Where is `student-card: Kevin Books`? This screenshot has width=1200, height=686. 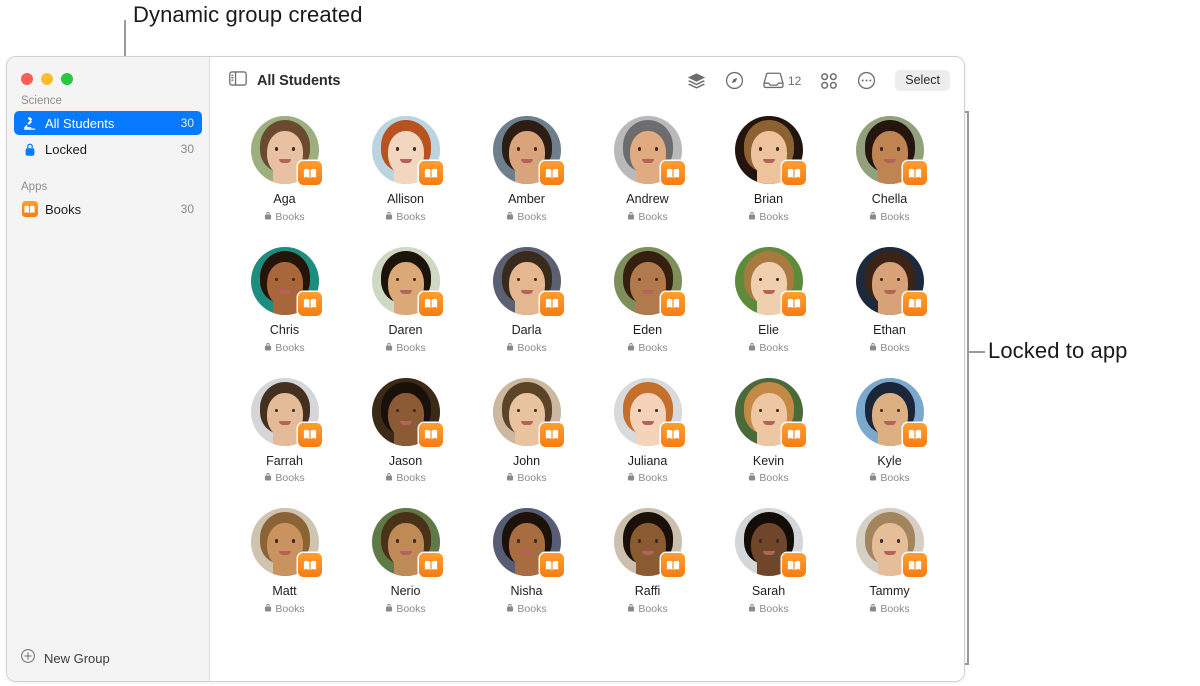
student-card: Kevin Books is located at coordinates (768, 431).